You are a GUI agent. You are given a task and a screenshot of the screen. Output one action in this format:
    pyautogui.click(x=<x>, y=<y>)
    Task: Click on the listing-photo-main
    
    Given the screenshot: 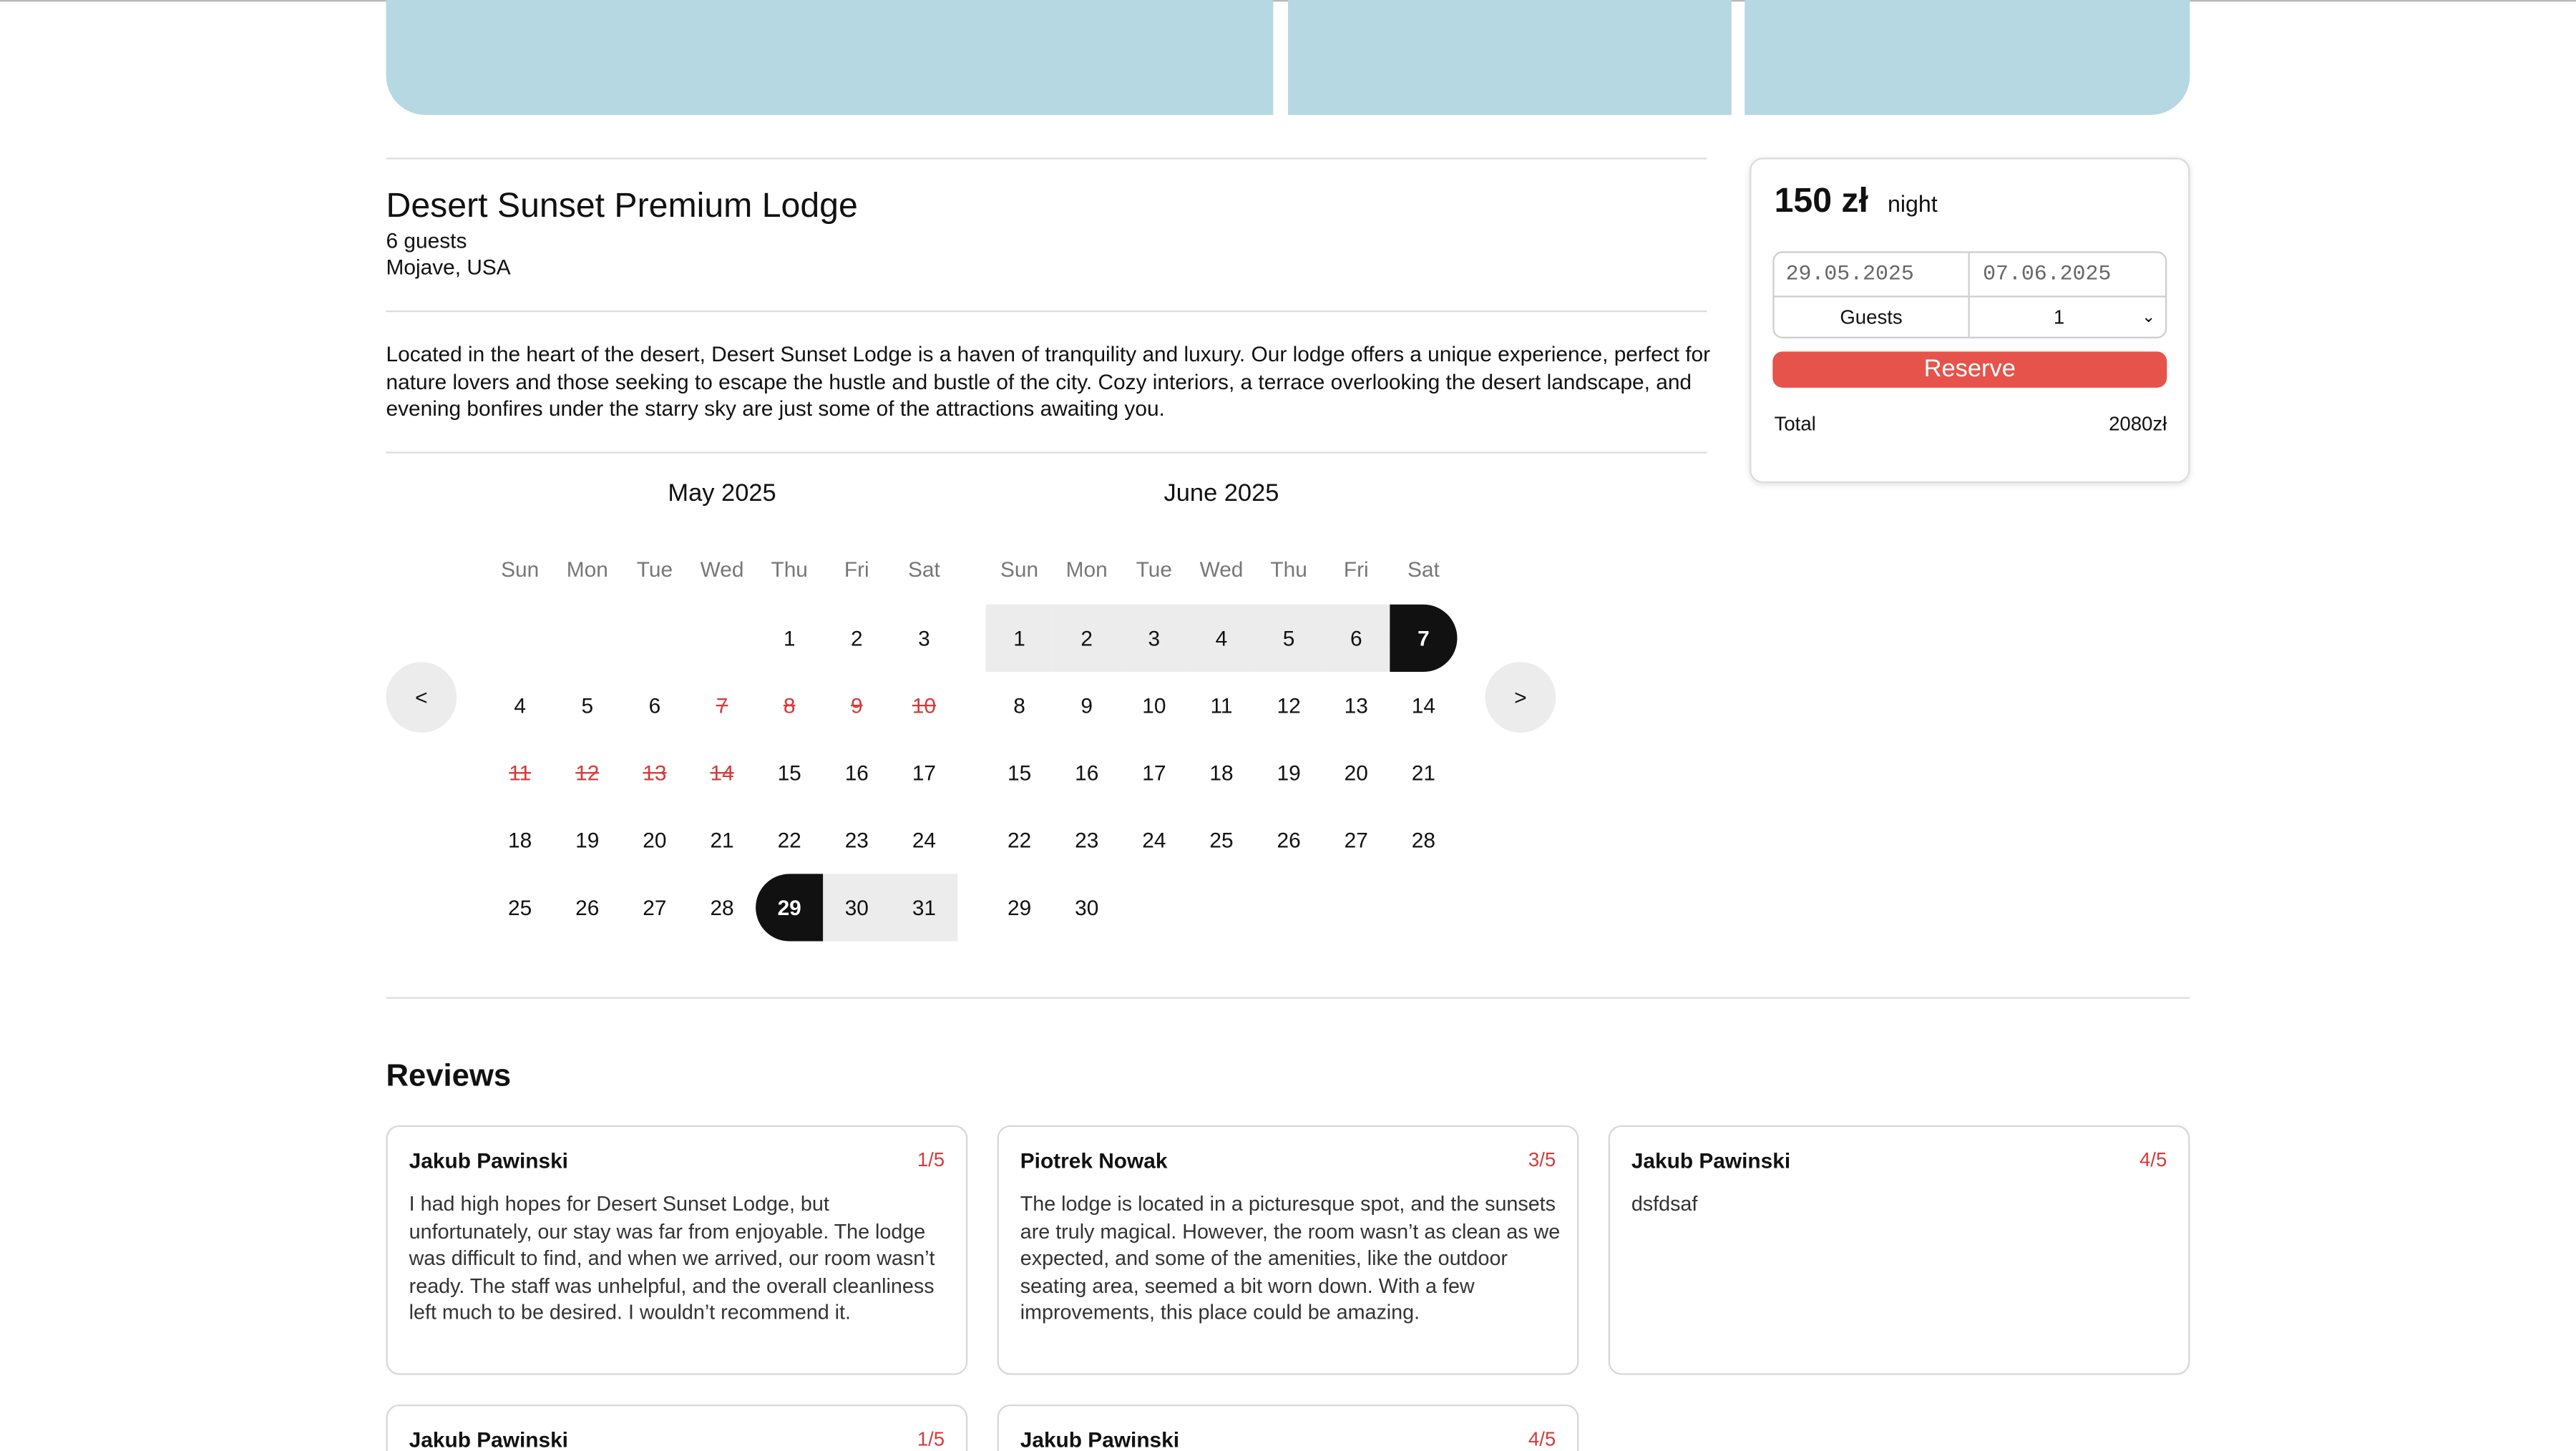 What is the action you would take?
    pyautogui.click(x=830, y=58)
    